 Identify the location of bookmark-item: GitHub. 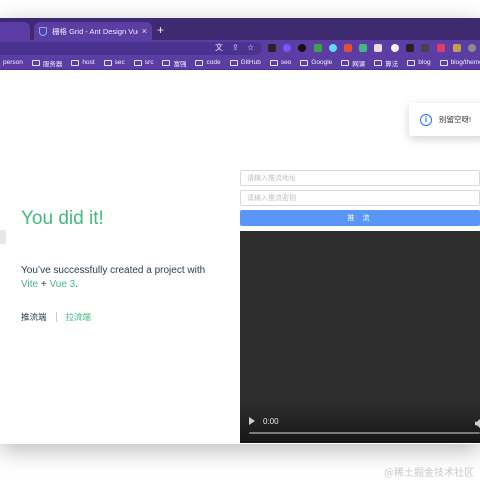
(245, 62).